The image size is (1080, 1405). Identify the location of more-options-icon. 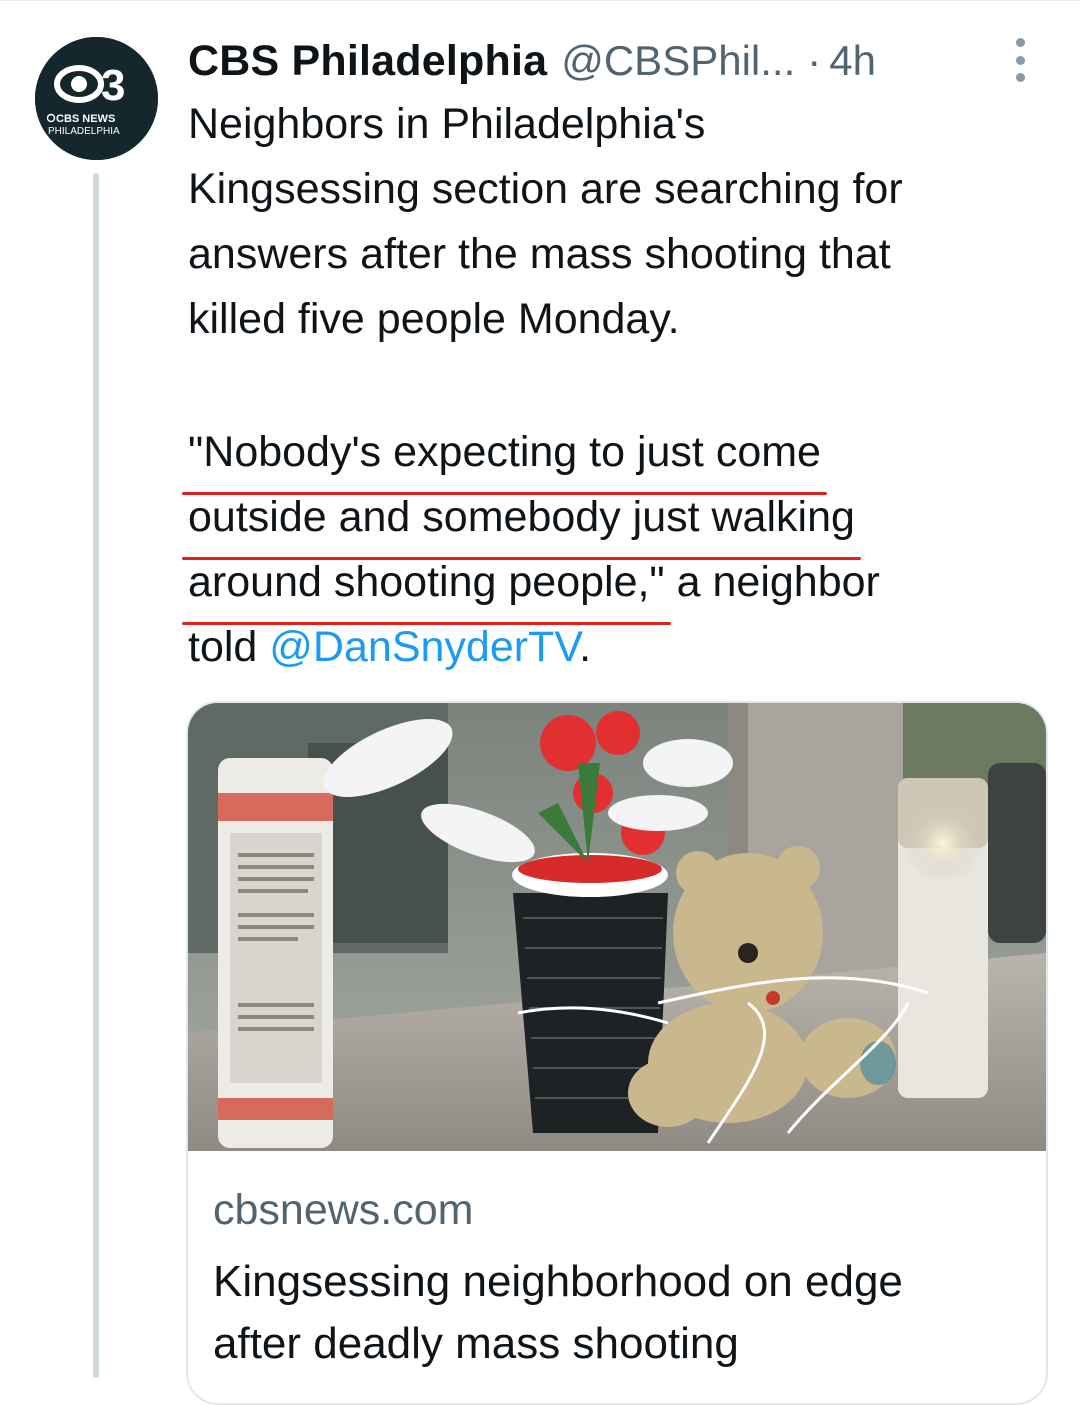
(1020, 60).